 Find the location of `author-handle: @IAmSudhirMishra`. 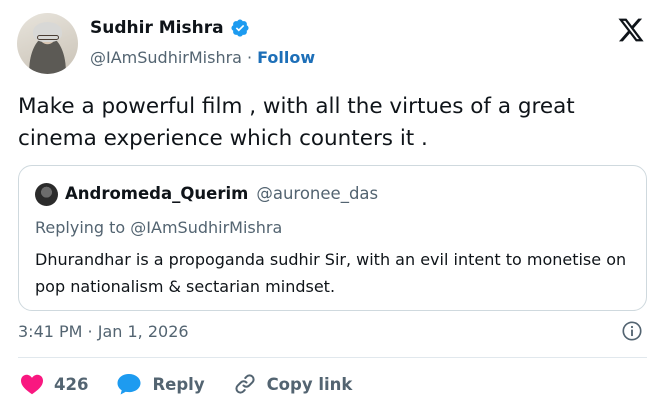

author-handle: @IAmSudhirMishra is located at coordinates (166, 57).